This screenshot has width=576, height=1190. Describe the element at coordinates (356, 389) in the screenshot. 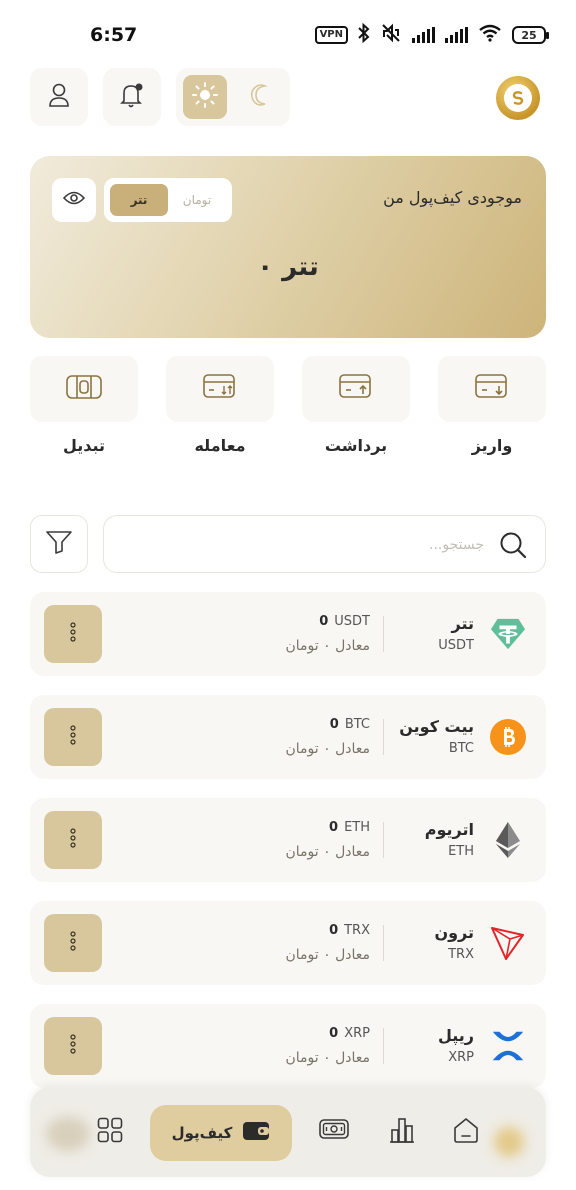

I see `withdraw-icon` at that location.